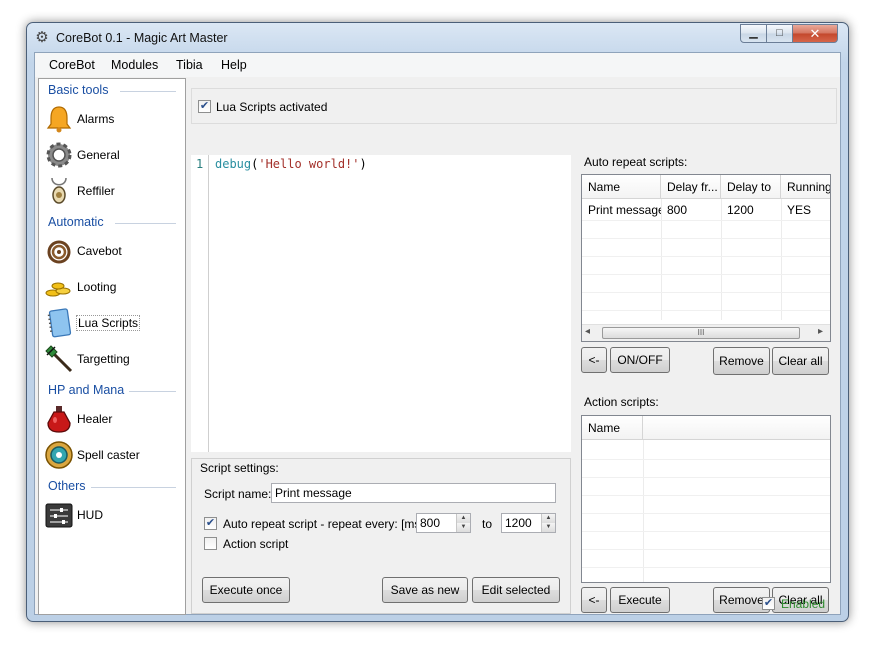 Image resolution: width=870 pixels, height=646 pixels. I want to click on lua-activation-panel: ✔ Lua Scripts activated, so click(514, 106).